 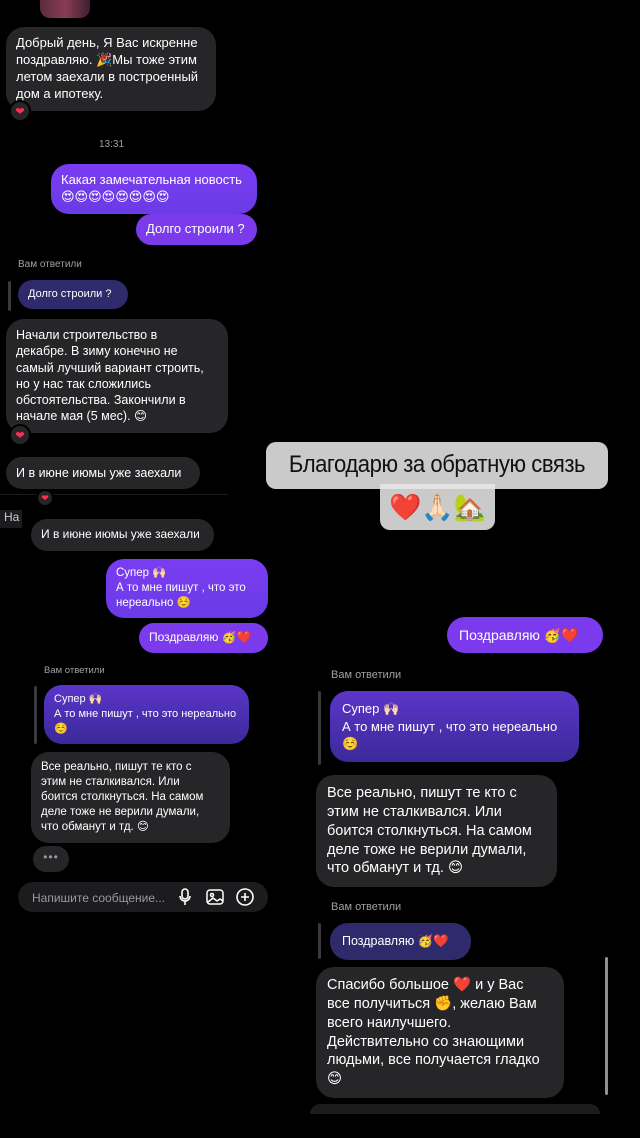 What do you see at coordinates (400, 941) in the screenshot?
I see `quoted-message: Поздравляю 🥳❤️` at bounding box center [400, 941].